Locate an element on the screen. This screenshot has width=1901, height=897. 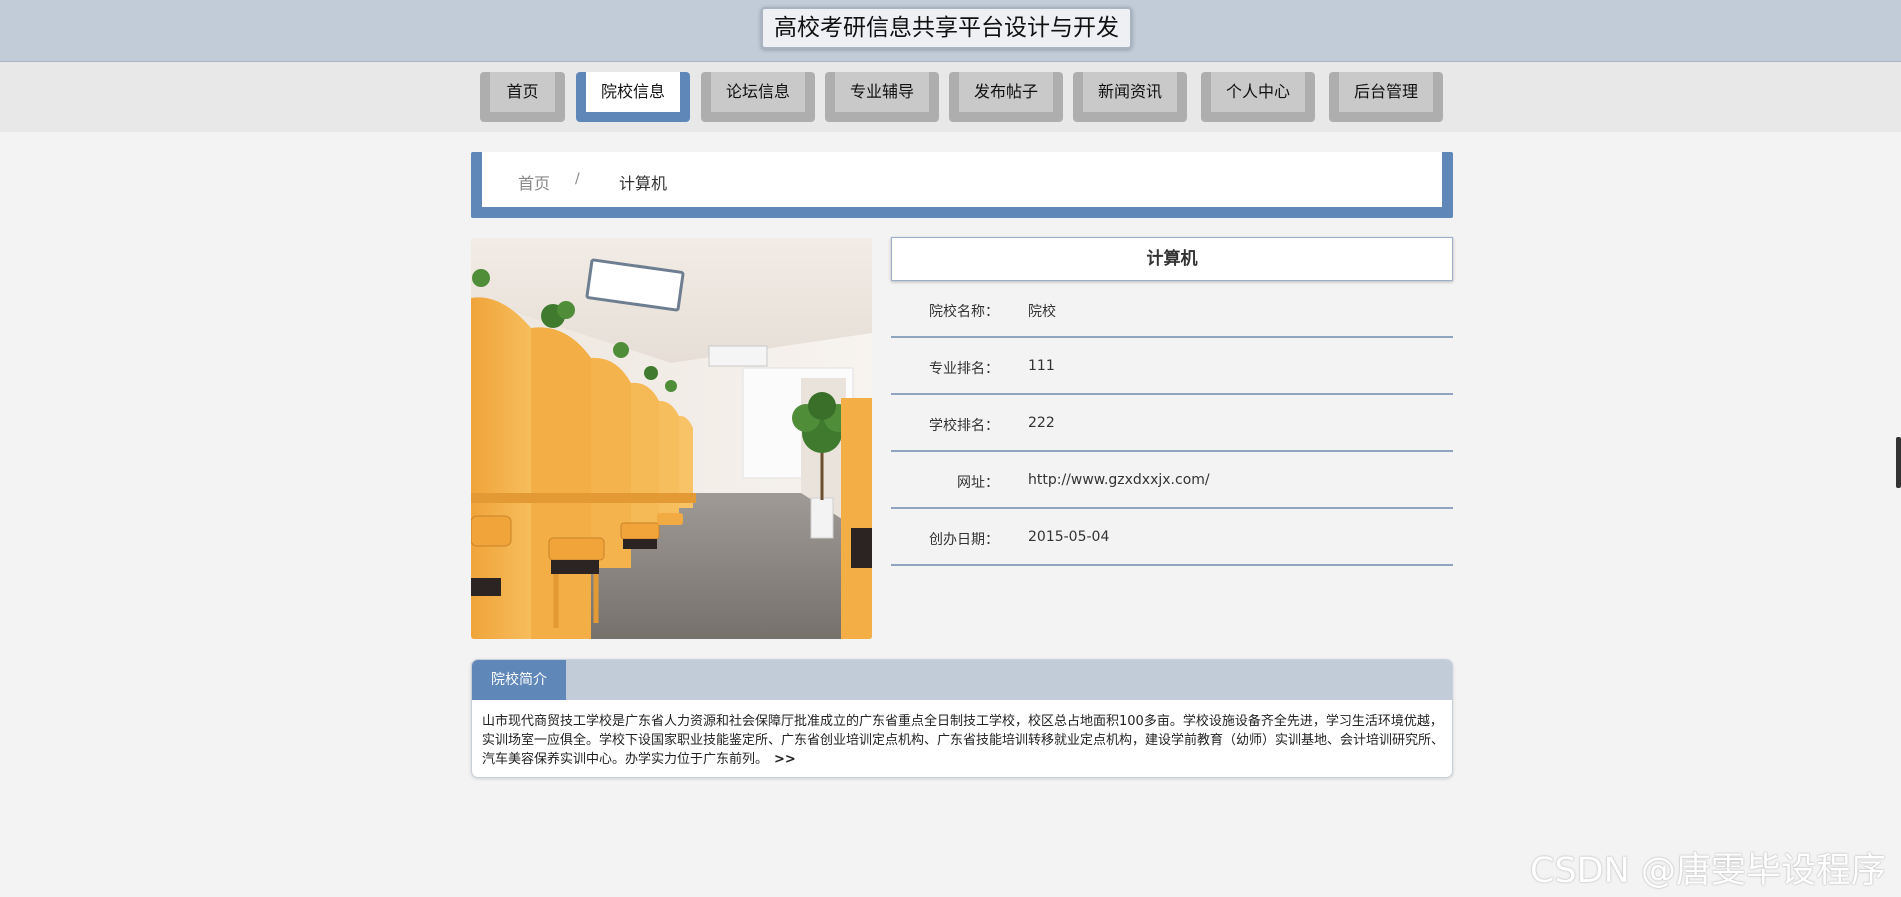
site-header: 高校考研信息共享平台设计与开发 is located at coordinates (950, 31).